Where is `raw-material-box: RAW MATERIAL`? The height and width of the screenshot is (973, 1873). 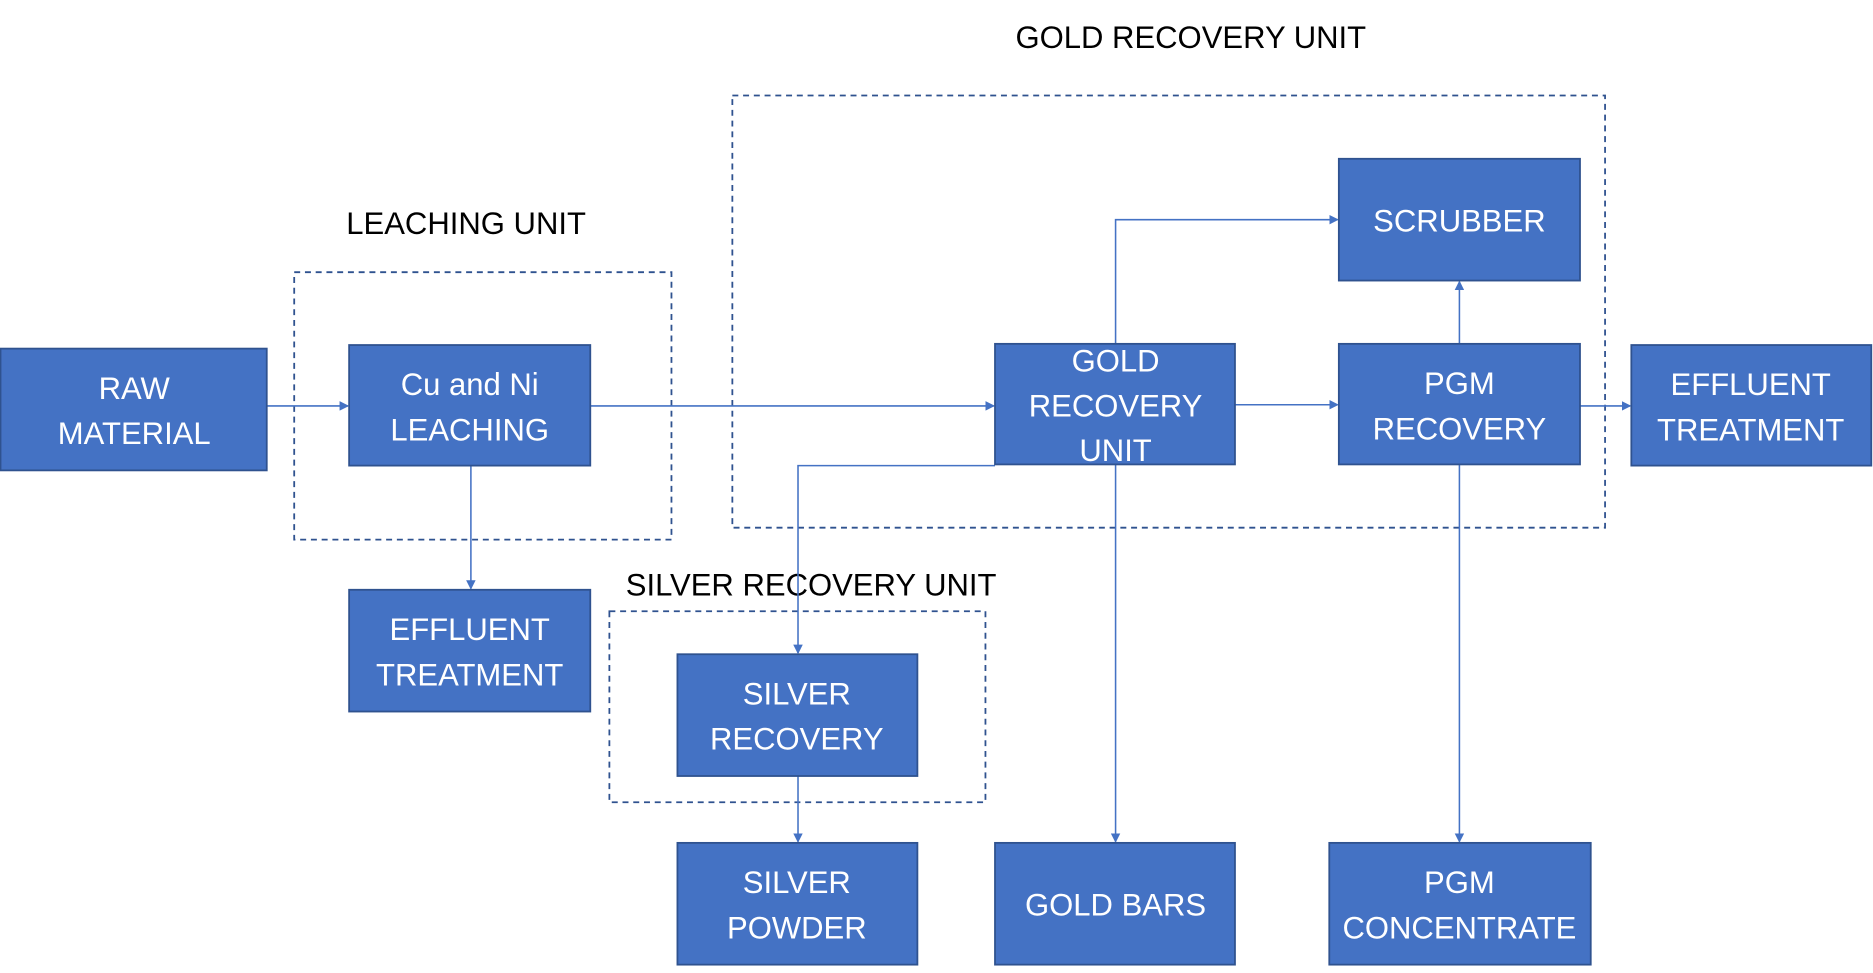
raw-material-box: RAW MATERIAL is located at coordinates (134, 409).